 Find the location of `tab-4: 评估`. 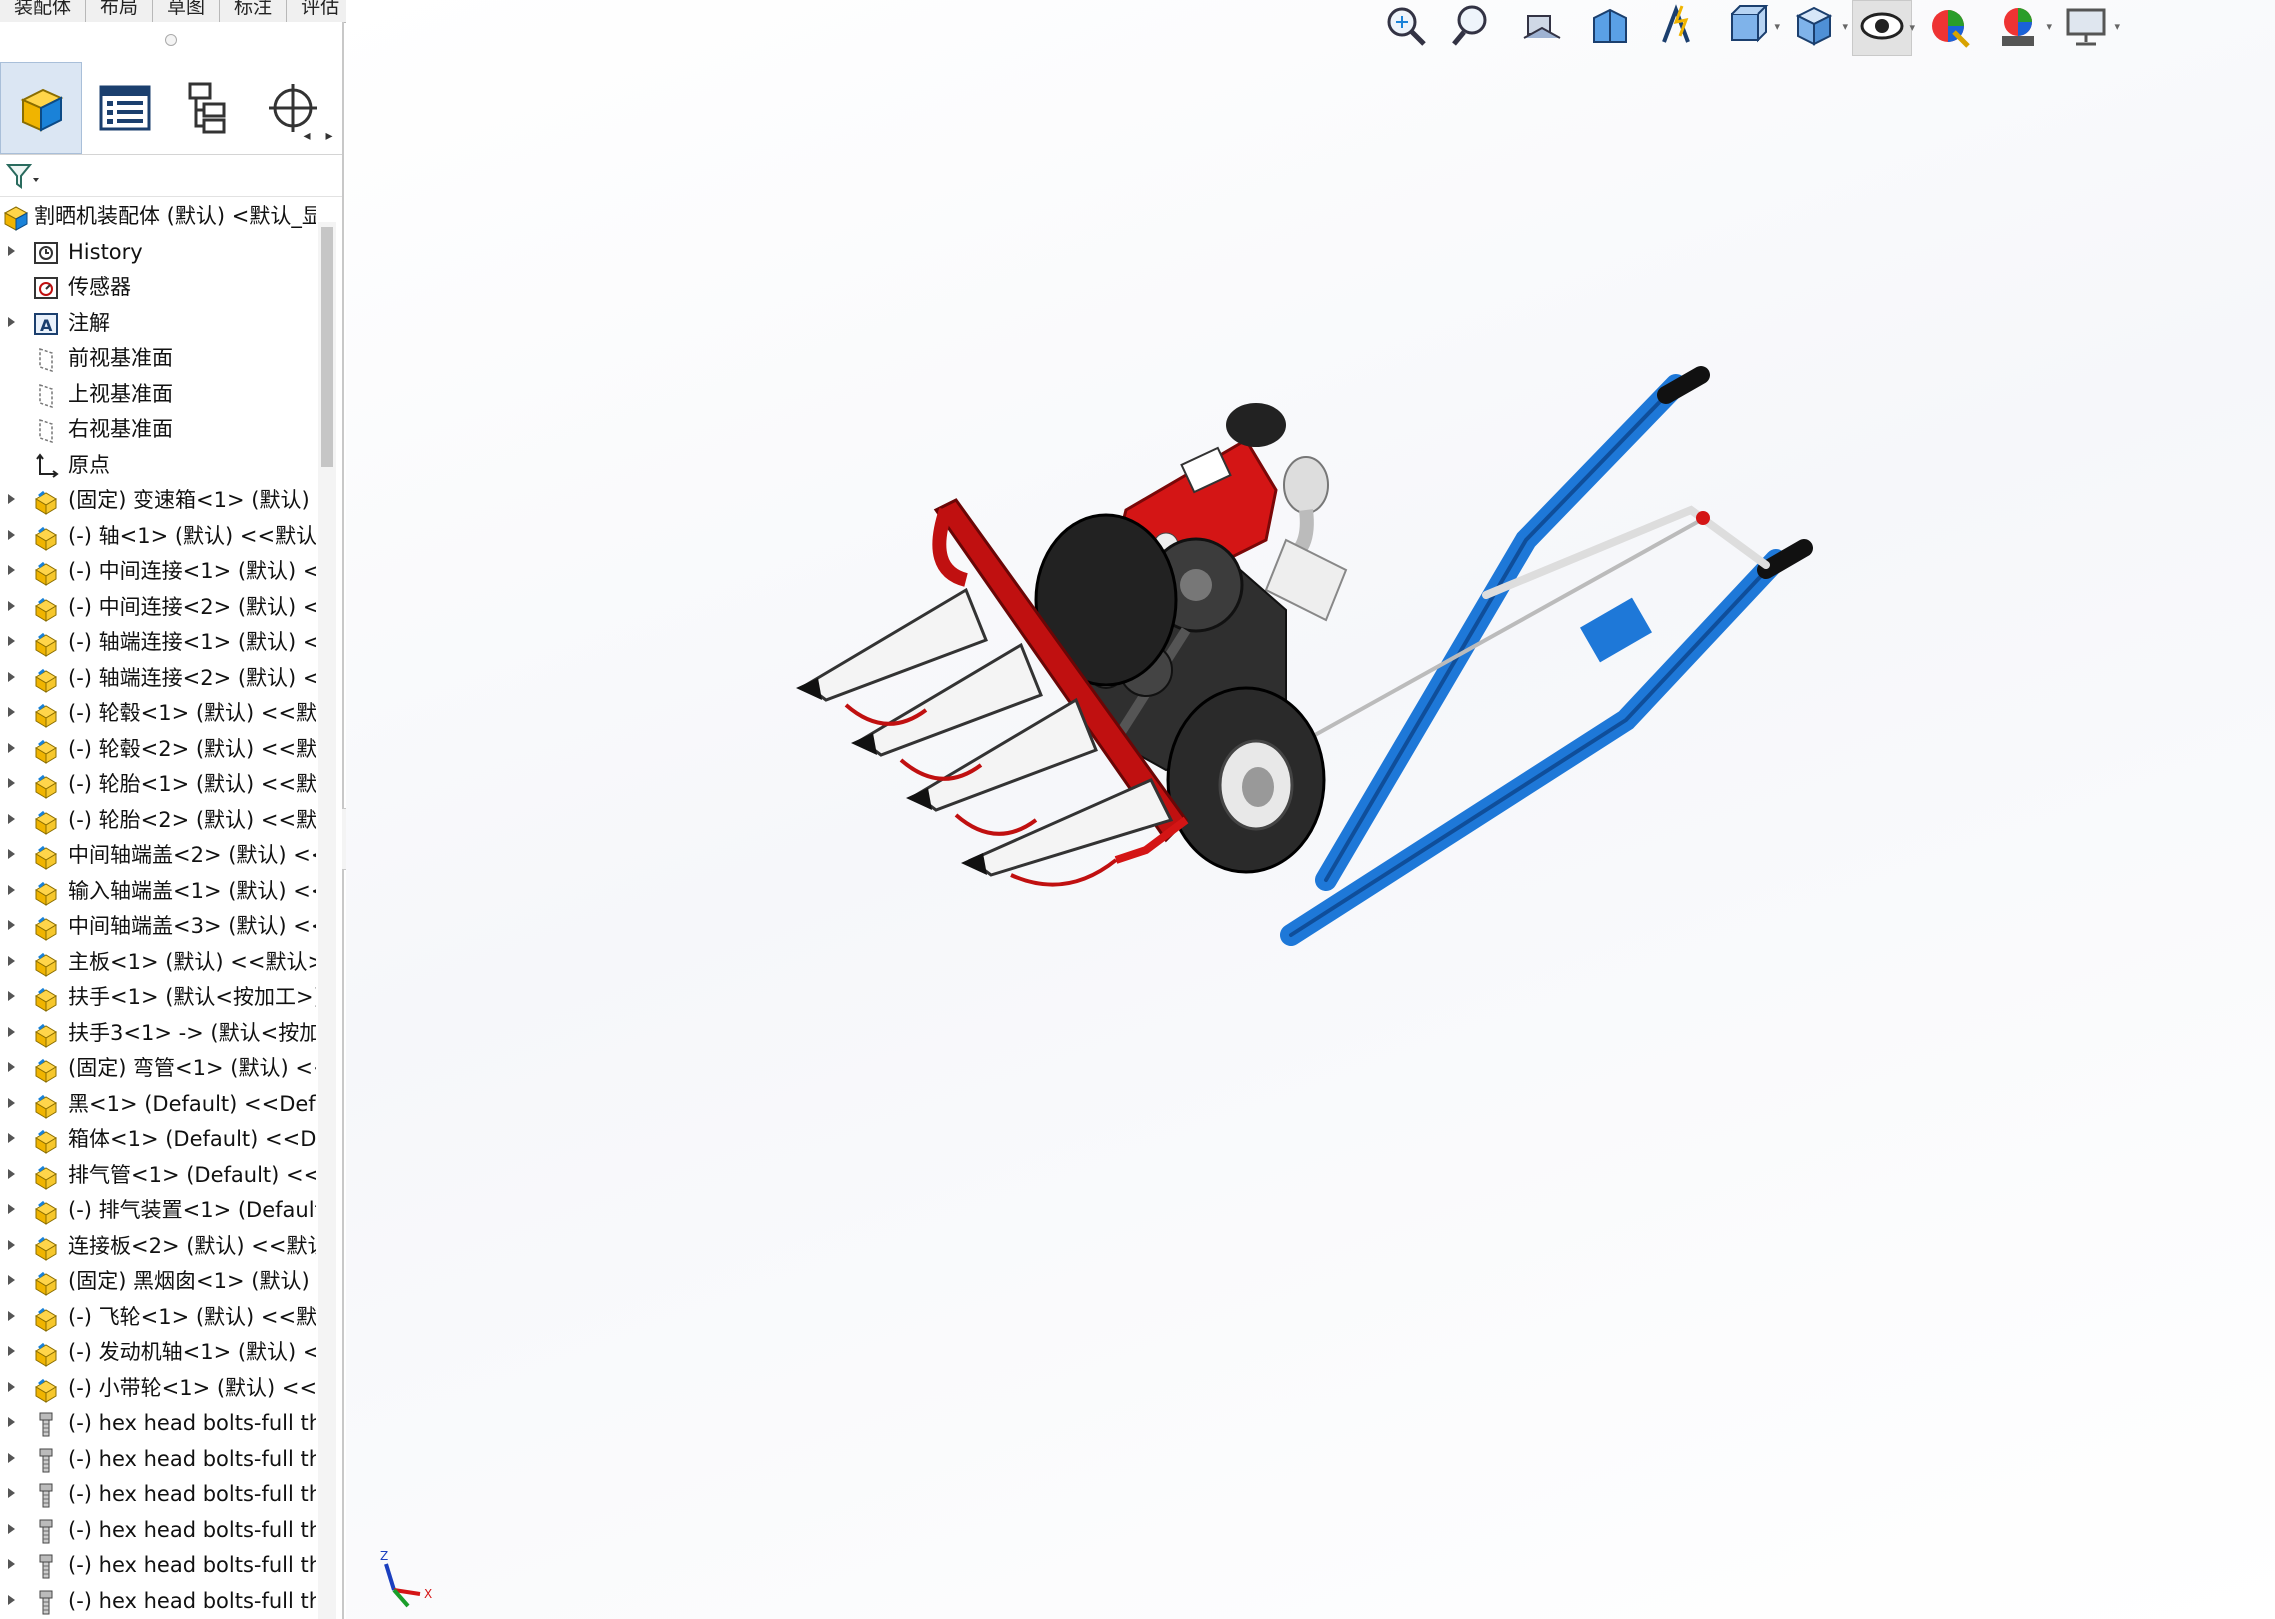

tab-4: 评估 is located at coordinates (321, 11).